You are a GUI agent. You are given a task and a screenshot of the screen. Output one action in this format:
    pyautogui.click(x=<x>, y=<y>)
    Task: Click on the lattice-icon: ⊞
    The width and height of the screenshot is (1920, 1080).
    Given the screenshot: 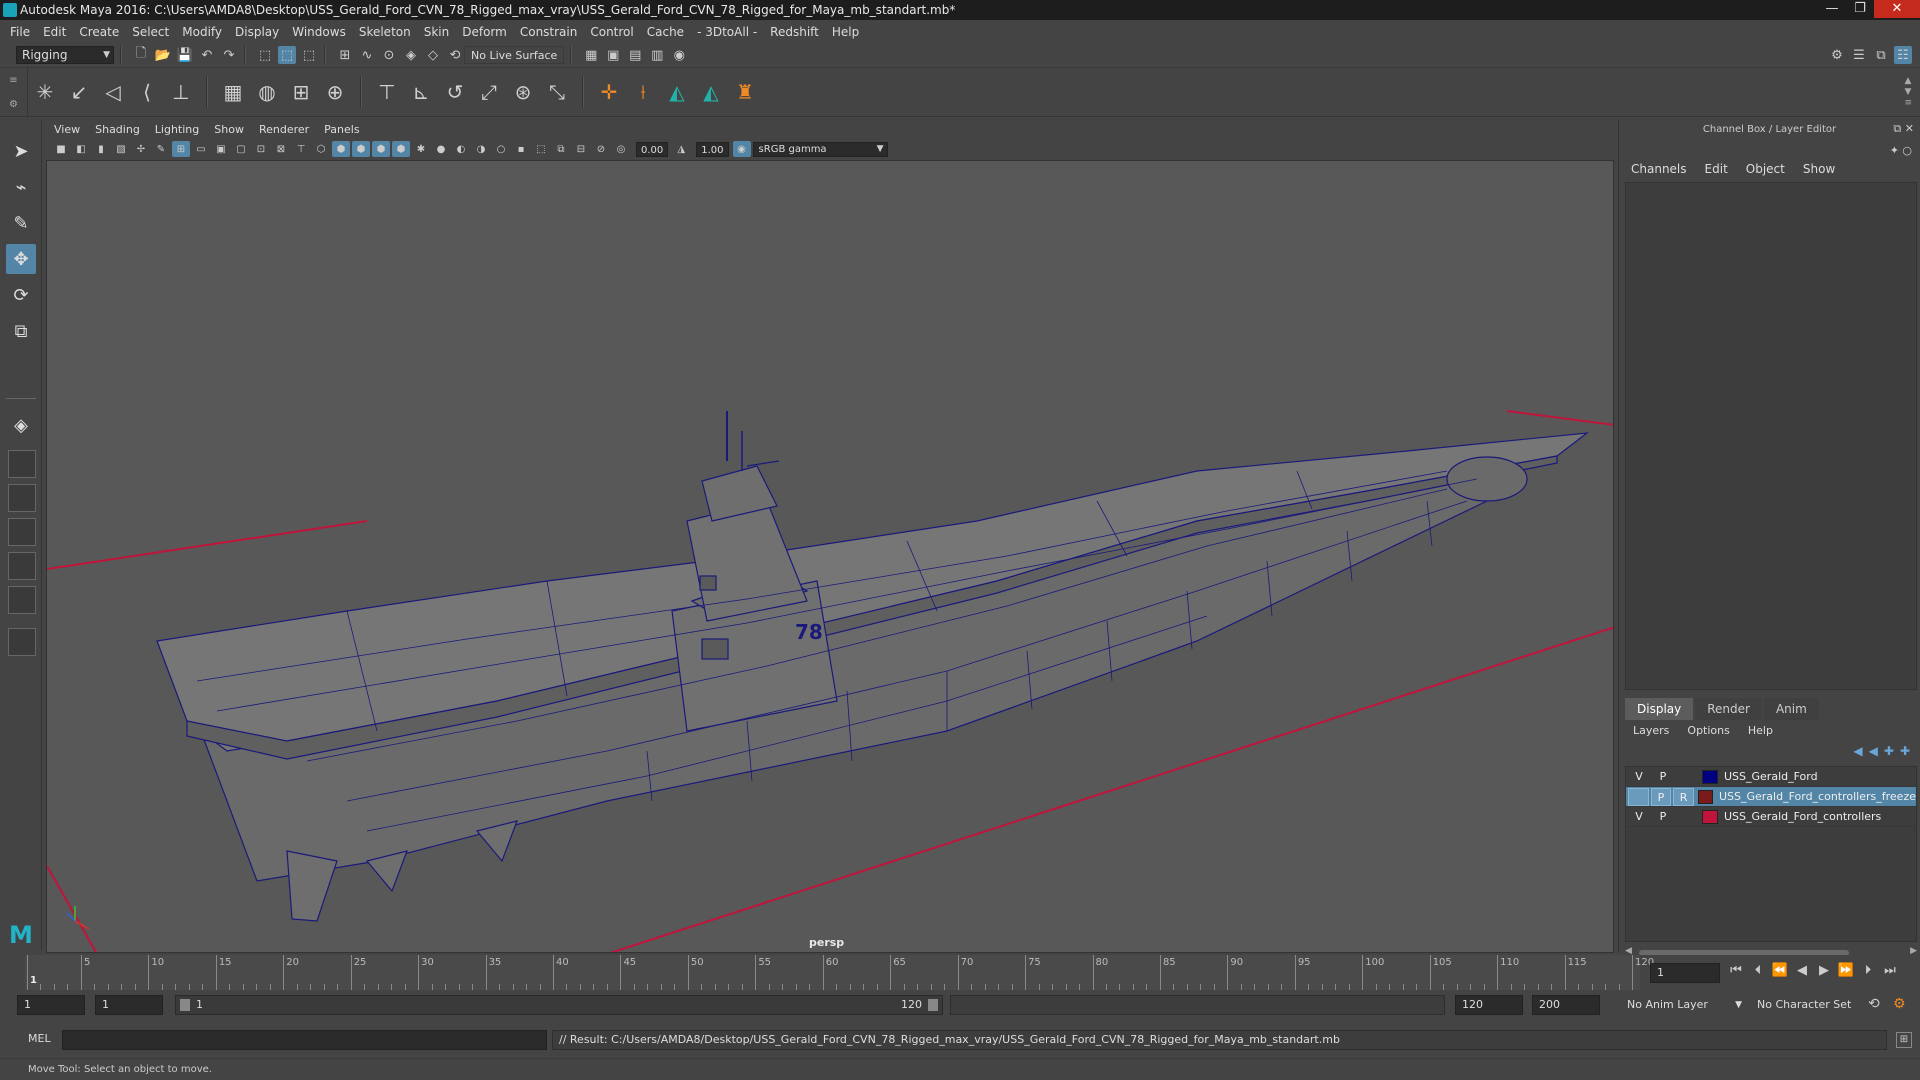 What is the action you would take?
    pyautogui.click(x=301, y=92)
    